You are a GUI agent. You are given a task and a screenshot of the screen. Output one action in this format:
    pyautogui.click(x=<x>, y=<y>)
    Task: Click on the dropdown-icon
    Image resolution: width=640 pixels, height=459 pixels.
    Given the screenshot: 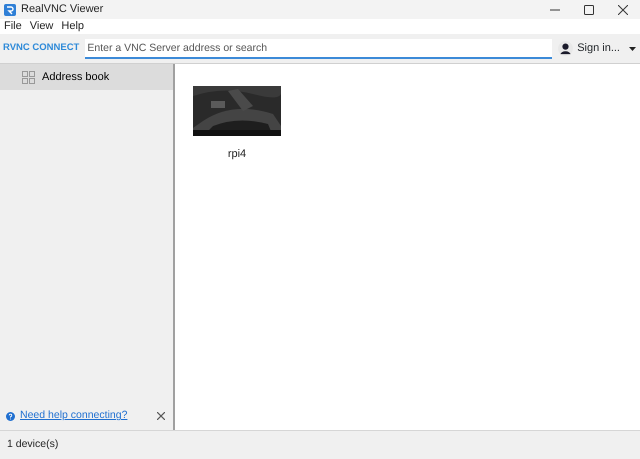 What is the action you would take?
    pyautogui.click(x=632, y=48)
    